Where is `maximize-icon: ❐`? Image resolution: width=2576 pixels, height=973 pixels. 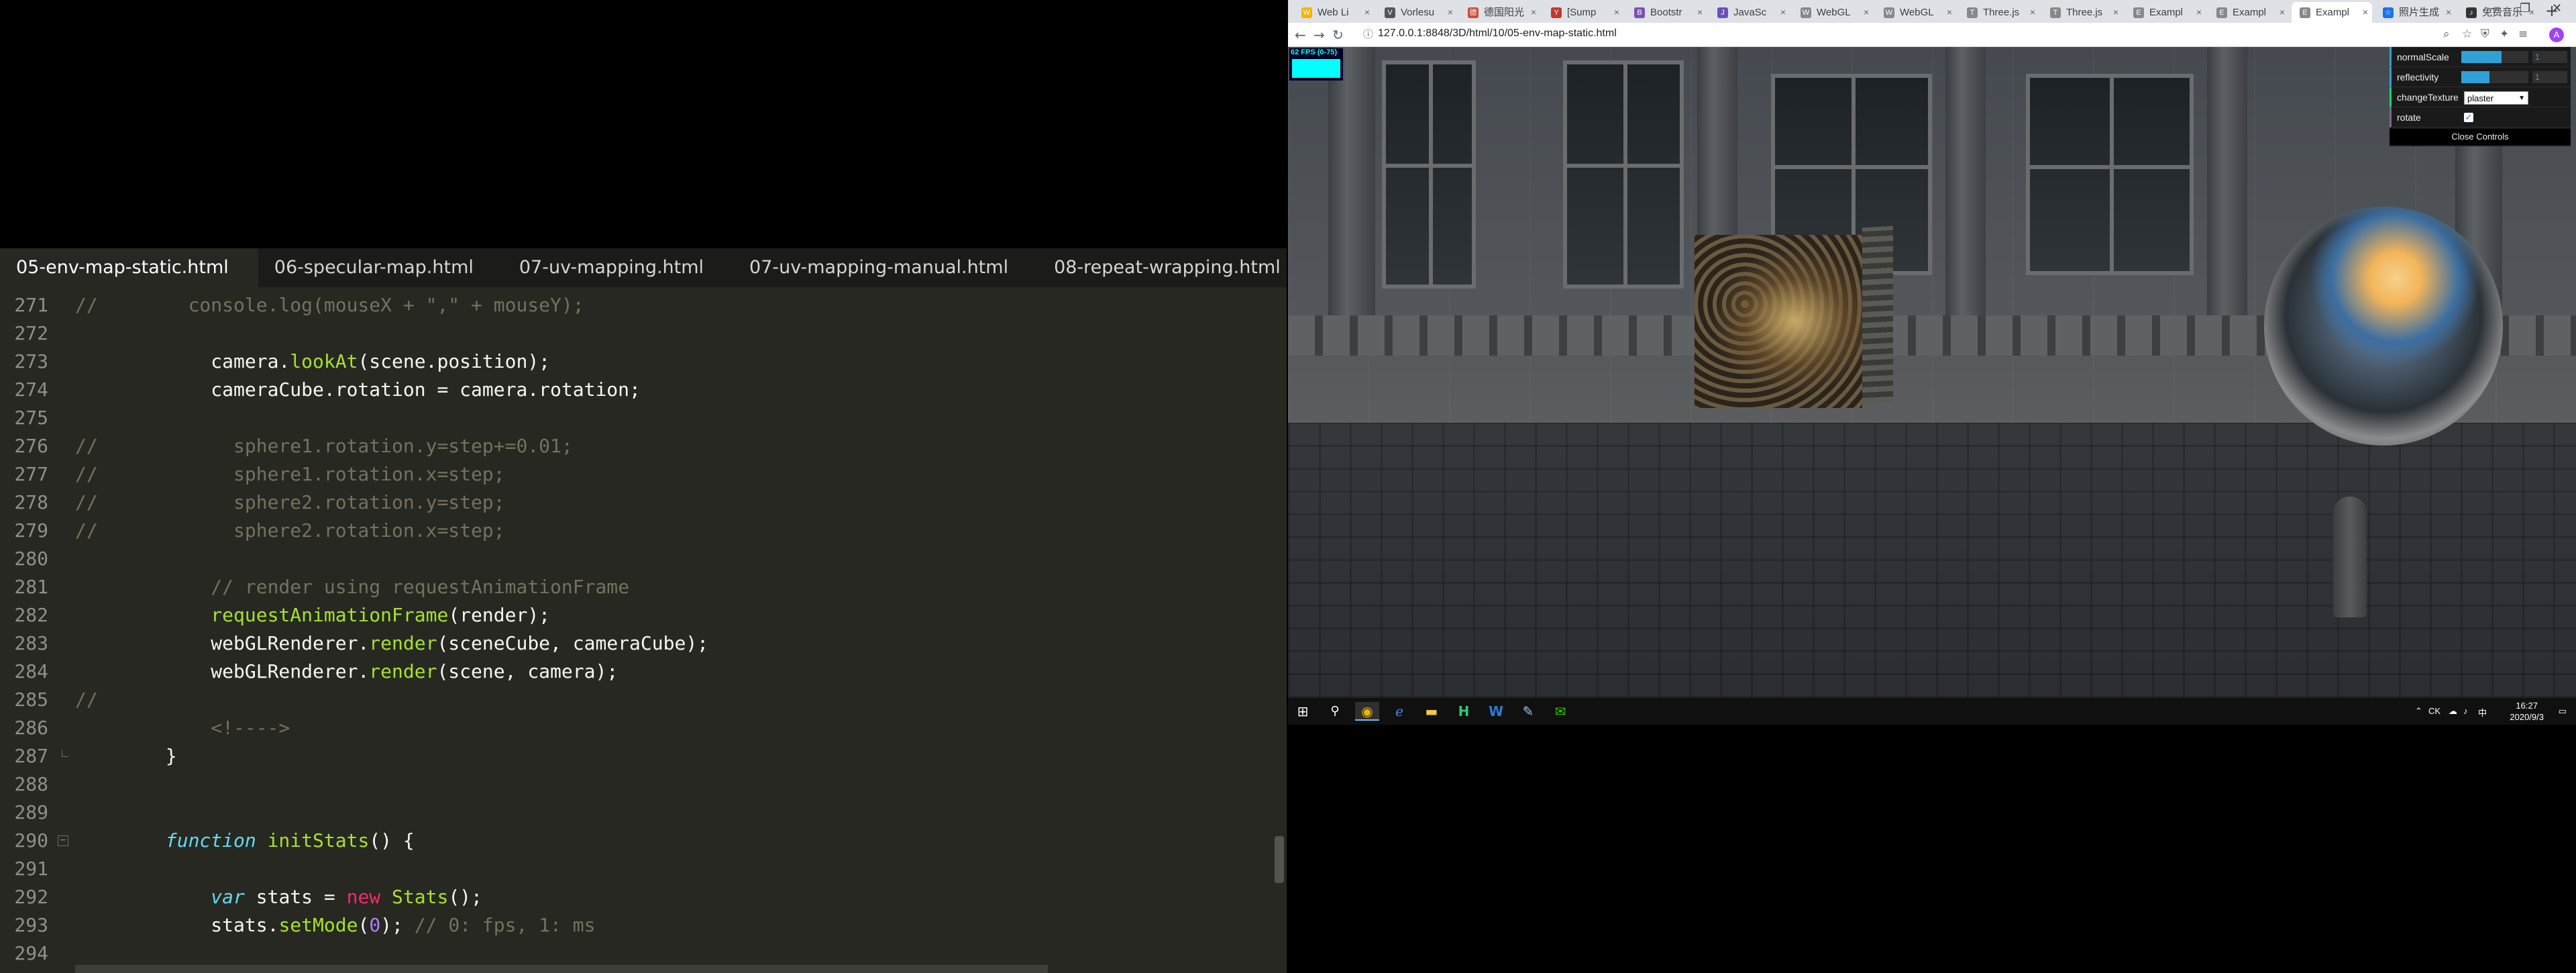 maximize-icon: ❐ is located at coordinates (2525, 8).